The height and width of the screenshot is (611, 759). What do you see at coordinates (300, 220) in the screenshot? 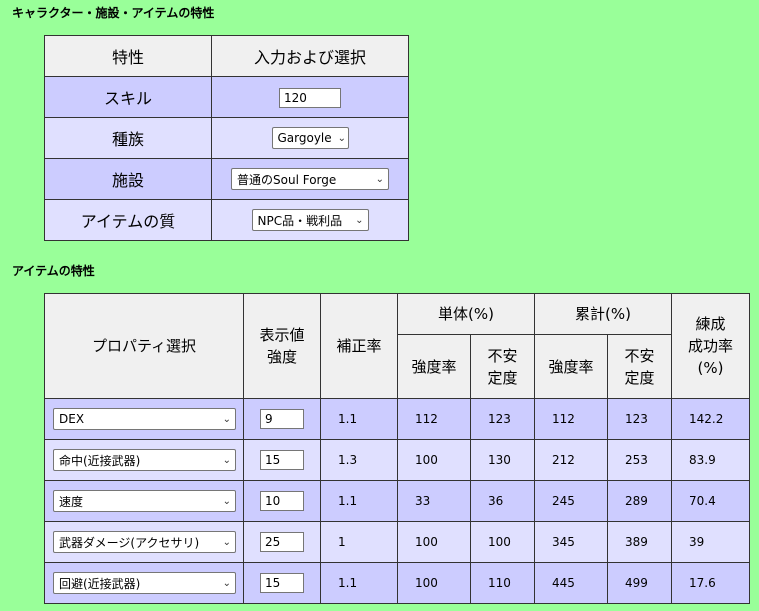
I see `item-quality-select-value: NPC品・戦利品` at bounding box center [300, 220].